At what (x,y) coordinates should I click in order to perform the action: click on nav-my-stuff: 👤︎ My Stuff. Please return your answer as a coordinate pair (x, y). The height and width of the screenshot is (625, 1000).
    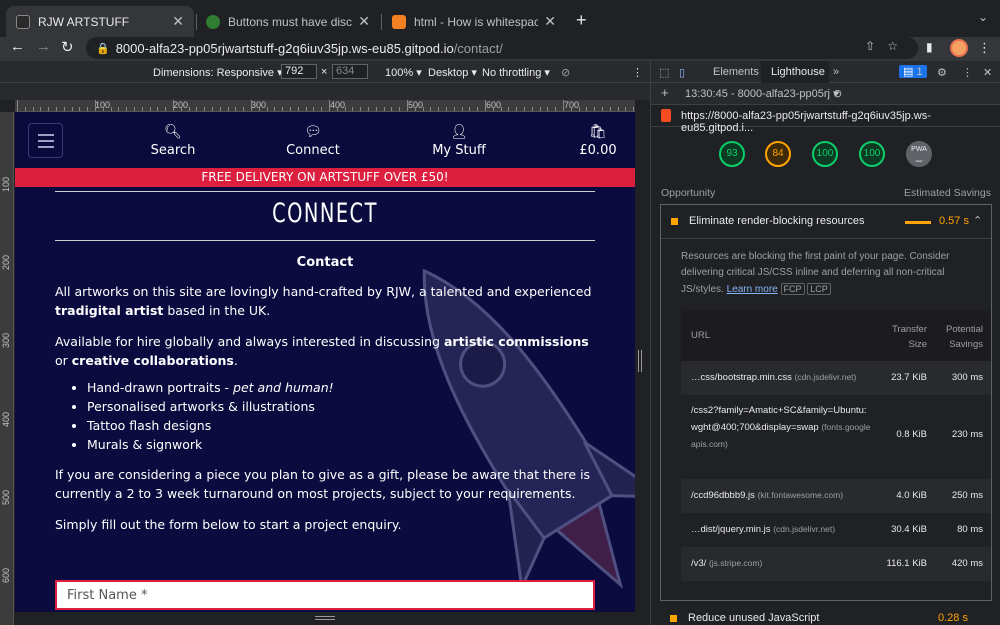
    Looking at the image, I should click on (459, 141).